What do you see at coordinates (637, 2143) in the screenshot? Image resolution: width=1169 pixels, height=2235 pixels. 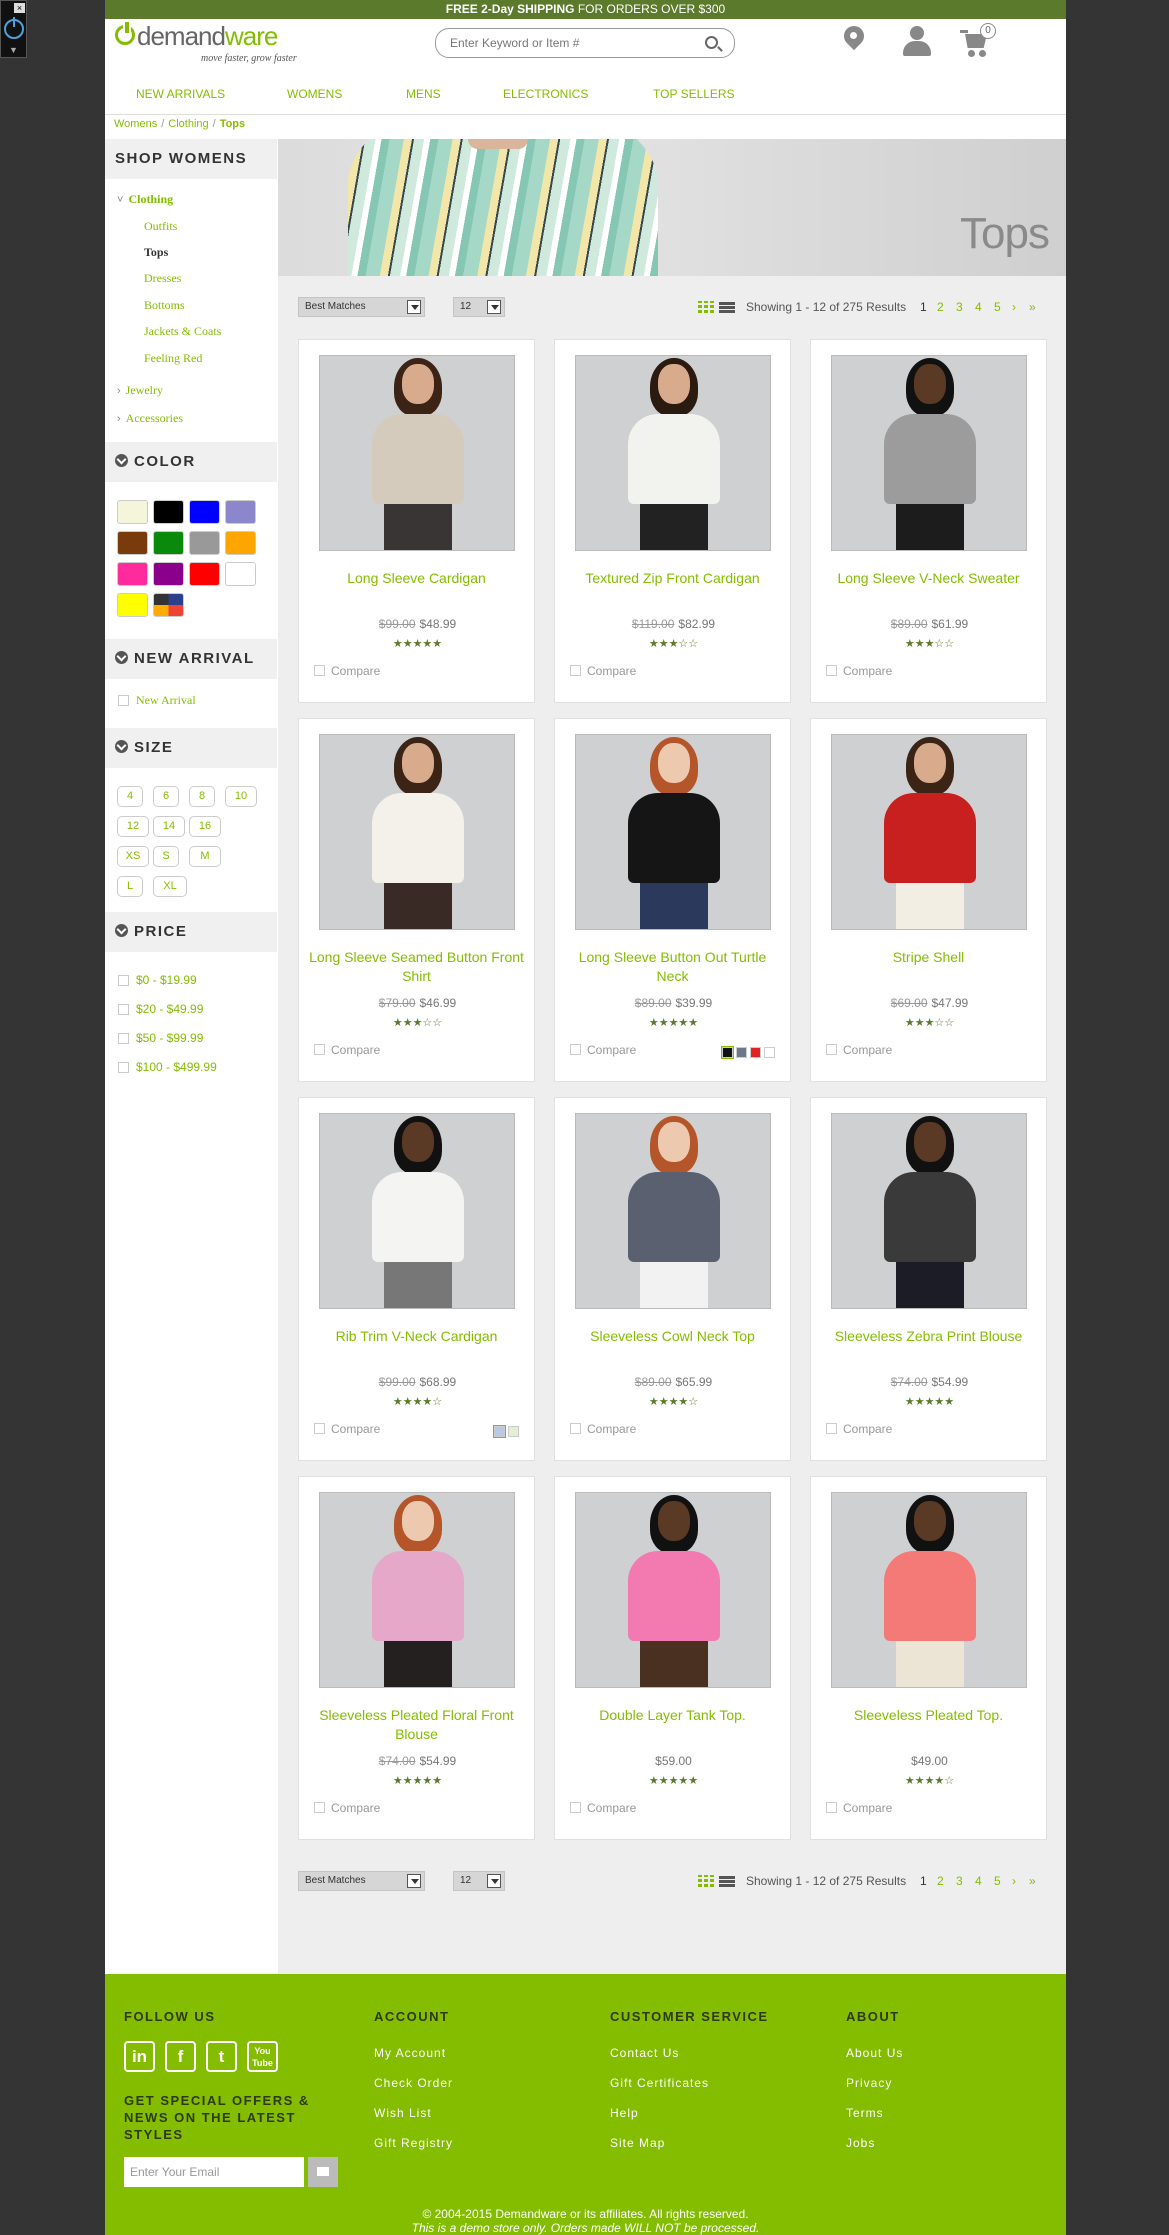 I see `footer-link: Site Map` at bounding box center [637, 2143].